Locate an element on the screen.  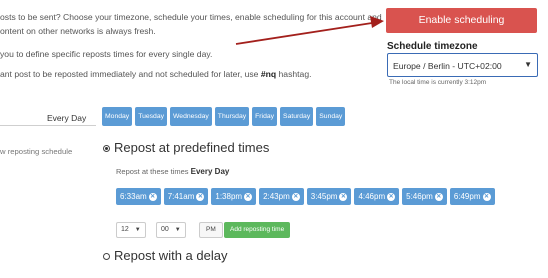
repost-times-day: Every Day is located at coordinates (210, 171).